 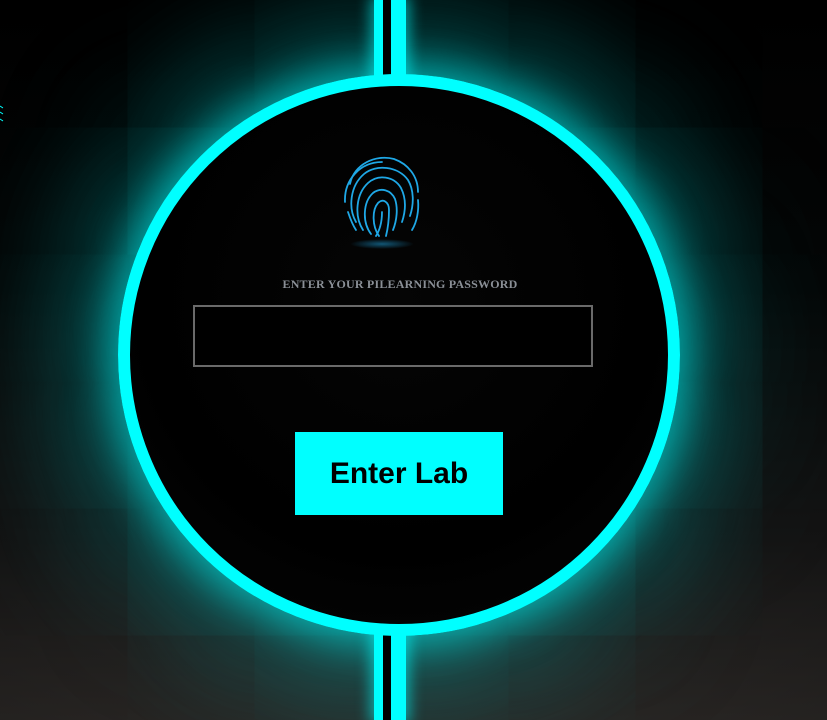 What do you see at coordinates (393, 336) in the screenshot?
I see `password-input` at bounding box center [393, 336].